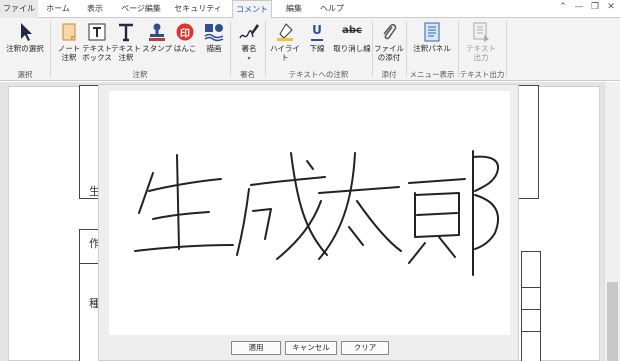 The height and width of the screenshot is (361, 620). Describe the element at coordinates (365, 348) in the screenshot. I see `clear-button: クリア` at that location.